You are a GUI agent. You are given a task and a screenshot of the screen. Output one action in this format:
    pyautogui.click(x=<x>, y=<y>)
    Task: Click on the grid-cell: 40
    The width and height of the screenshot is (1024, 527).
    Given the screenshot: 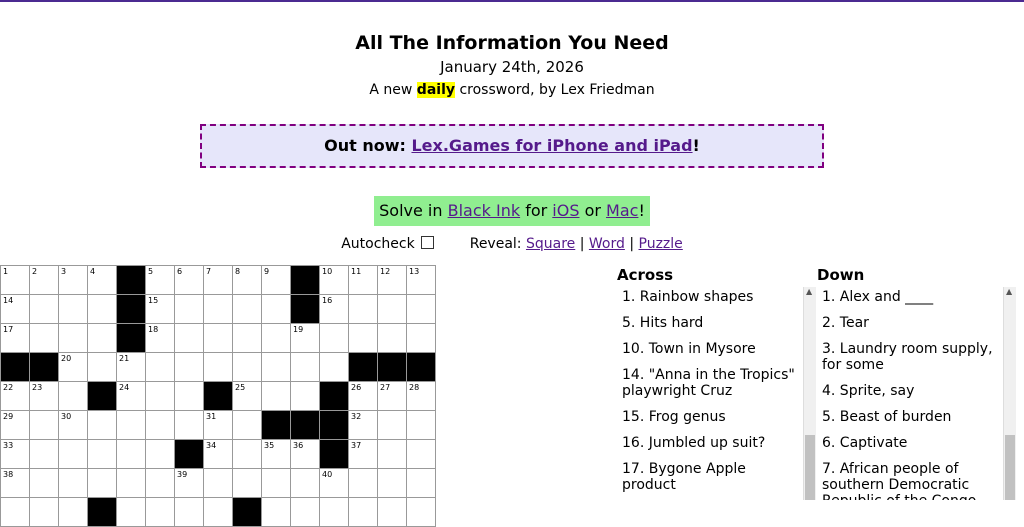 What is the action you would take?
    pyautogui.click(x=334, y=483)
    